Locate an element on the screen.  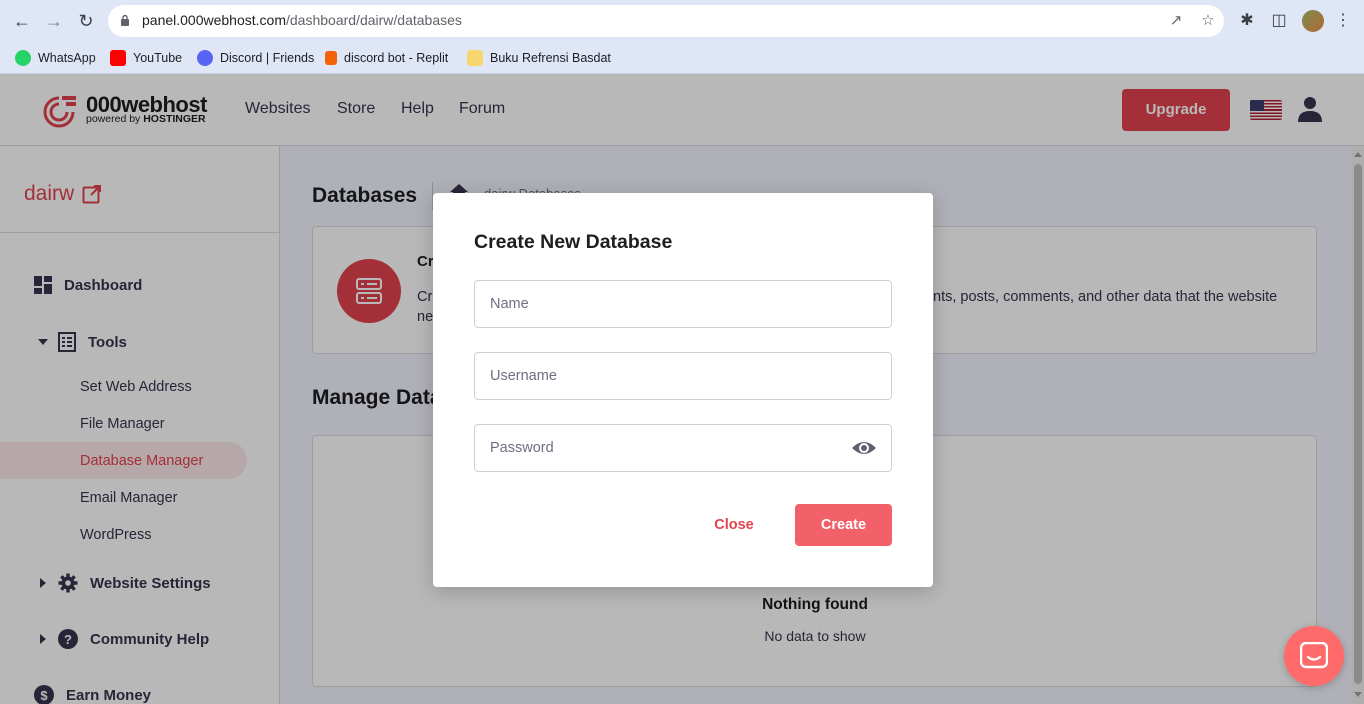
bookmark-replit: discord bot - Replit is located at coordinates (386, 58).